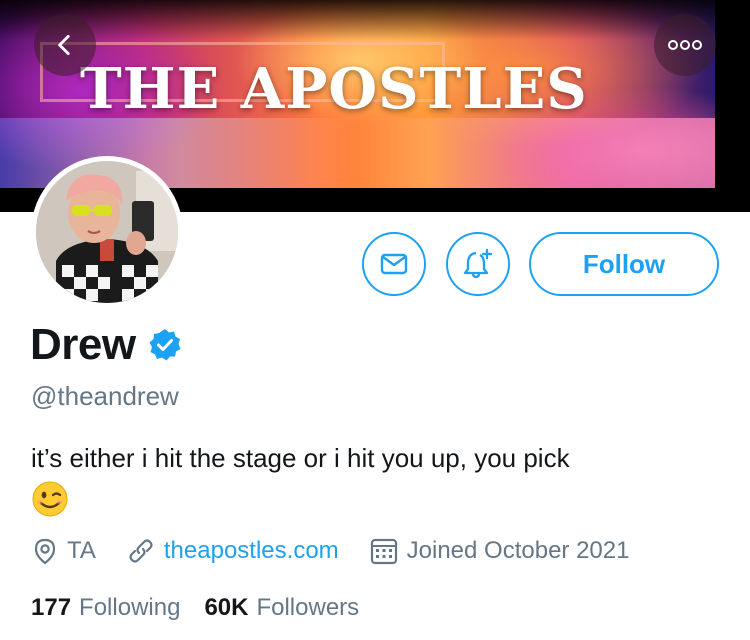 The width and height of the screenshot is (750, 640). Describe the element at coordinates (81, 550) in the screenshot. I see `location-text: TA` at that location.